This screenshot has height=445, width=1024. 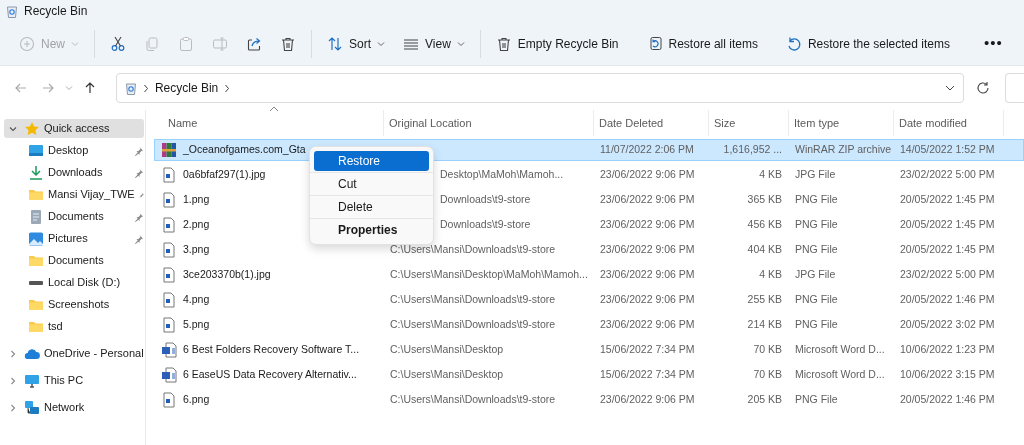 I want to click on restore-selected-button: Restore the selected items, so click(x=867, y=43).